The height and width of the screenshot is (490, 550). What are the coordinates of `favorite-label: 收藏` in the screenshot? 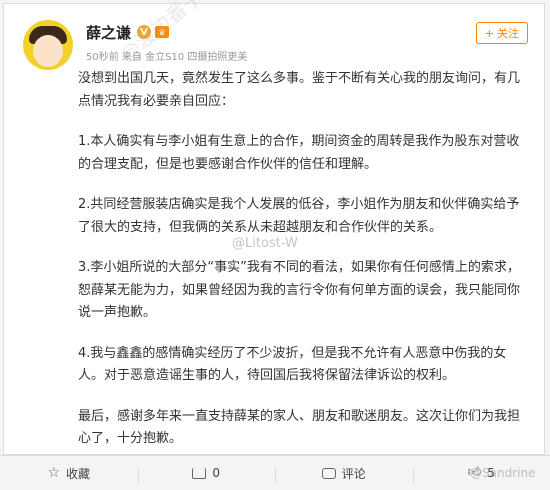 It's located at (78, 473).